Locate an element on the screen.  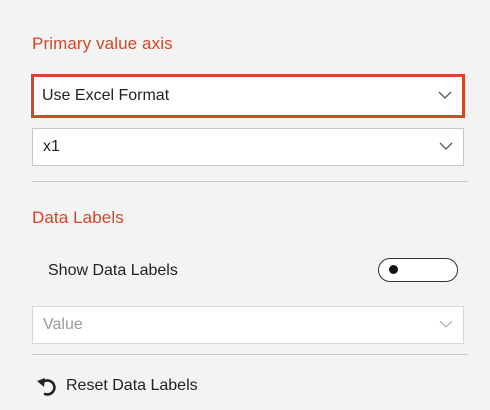
reset-data-labels-button: Reset Data Labels is located at coordinates (117, 386).